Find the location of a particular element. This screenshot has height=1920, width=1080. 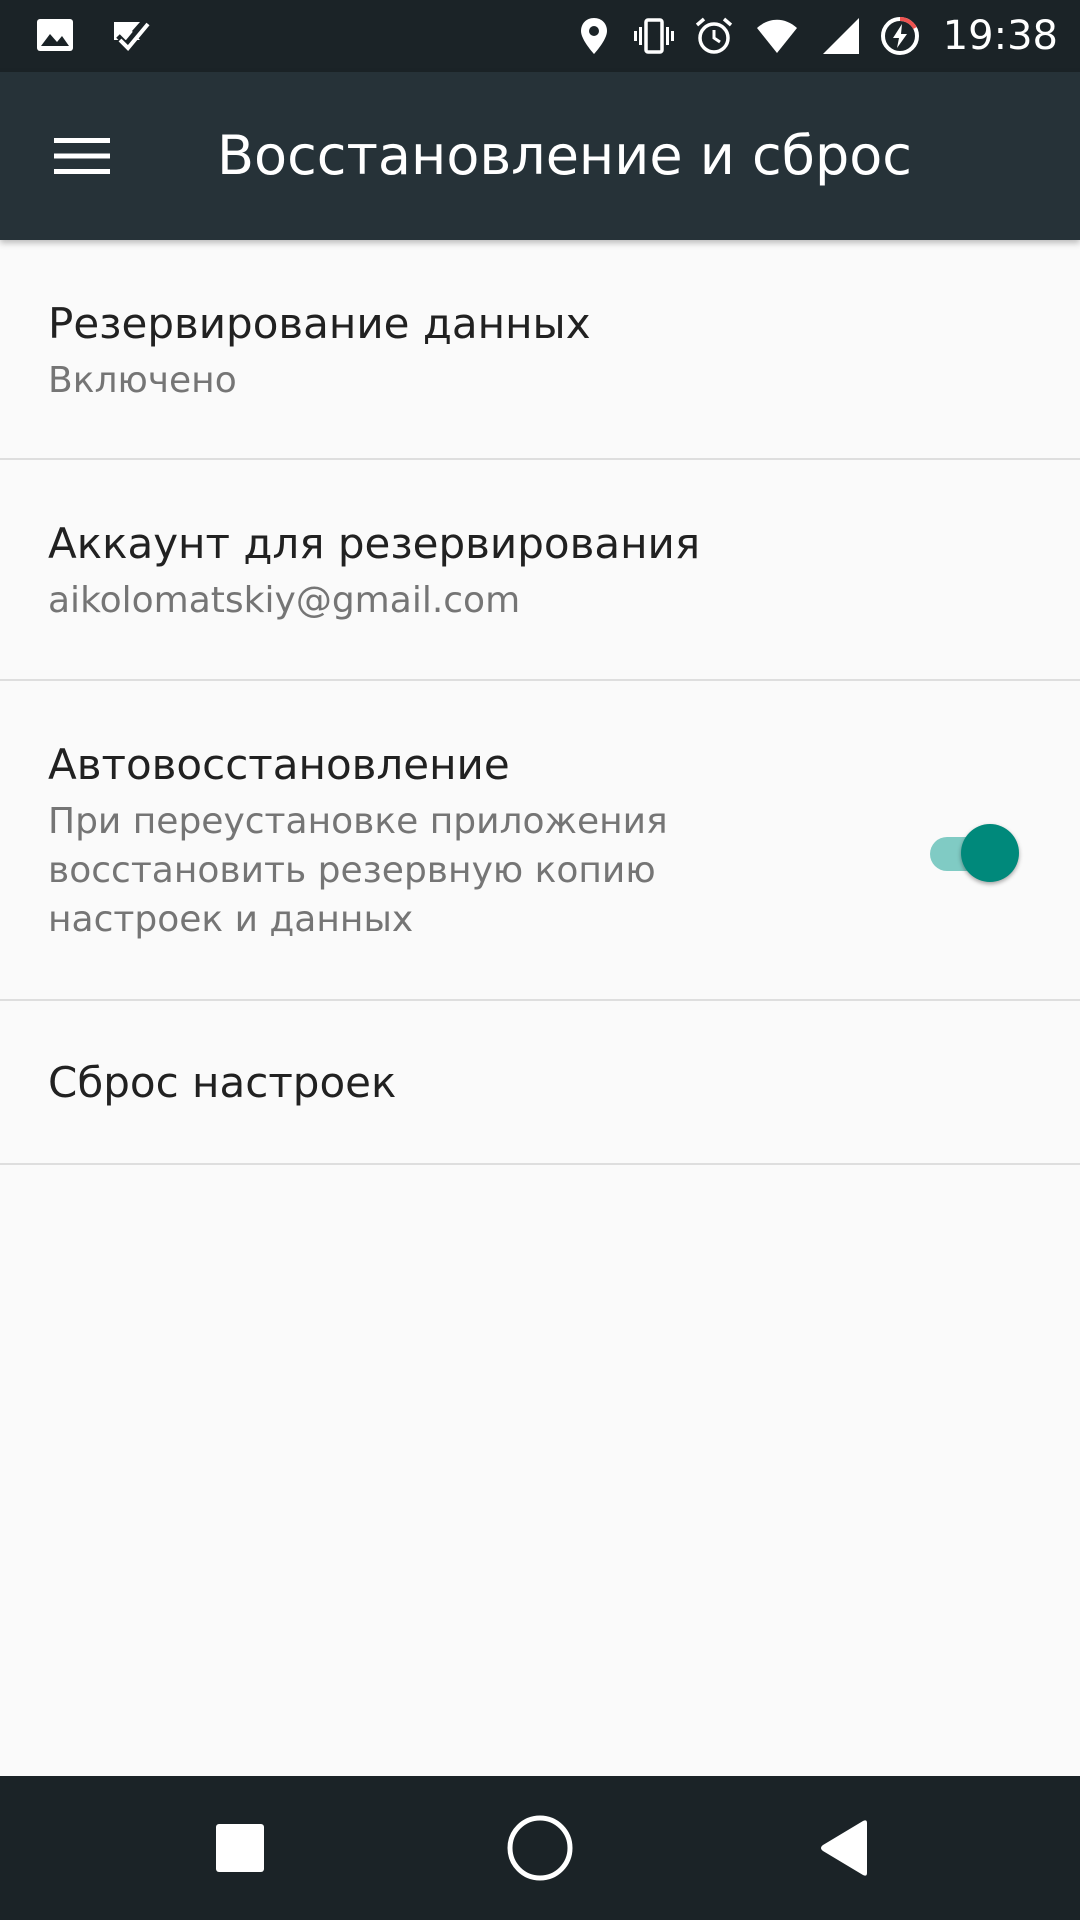

gallery-notification-icon is located at coordinates (55, 35).